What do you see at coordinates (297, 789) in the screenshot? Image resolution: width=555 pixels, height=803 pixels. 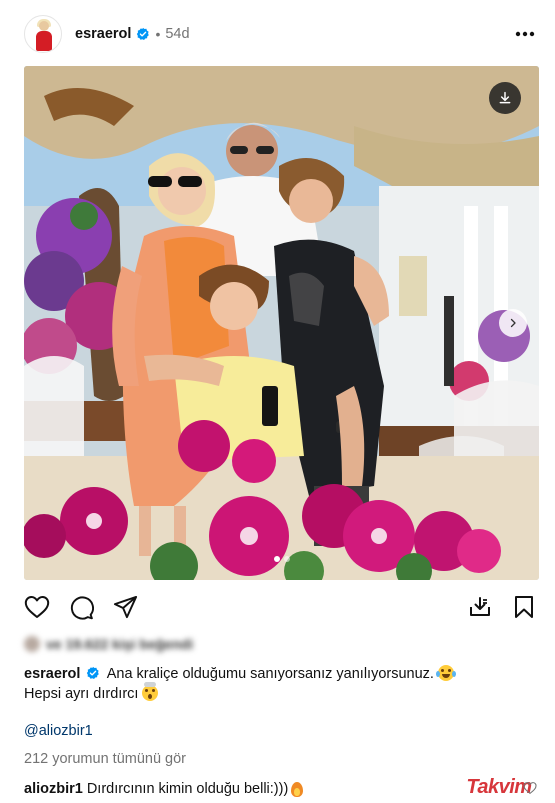 I see `fire-emoji-icon` at bounding box center [297, 789].